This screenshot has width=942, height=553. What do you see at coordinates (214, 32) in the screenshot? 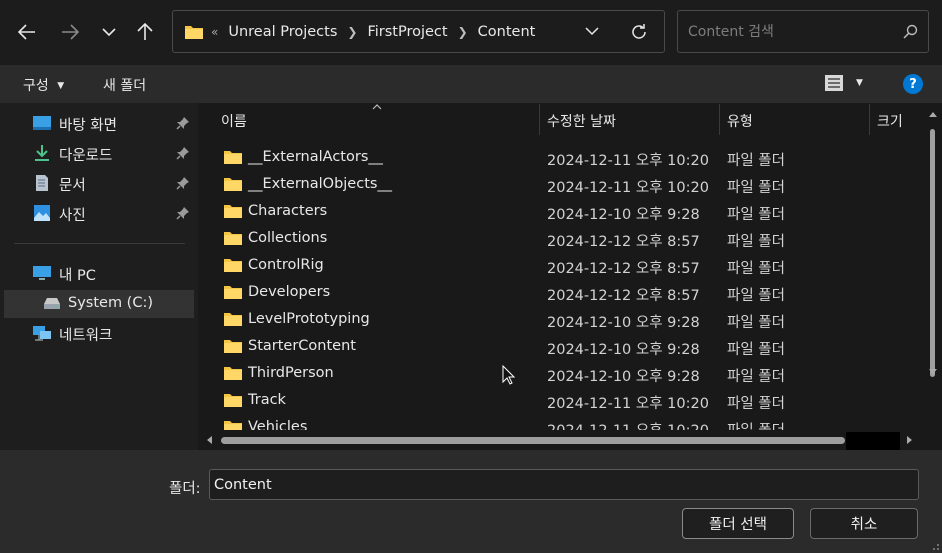
I see `breadcrumb-overflow: «` at bounding box center [214, 32].